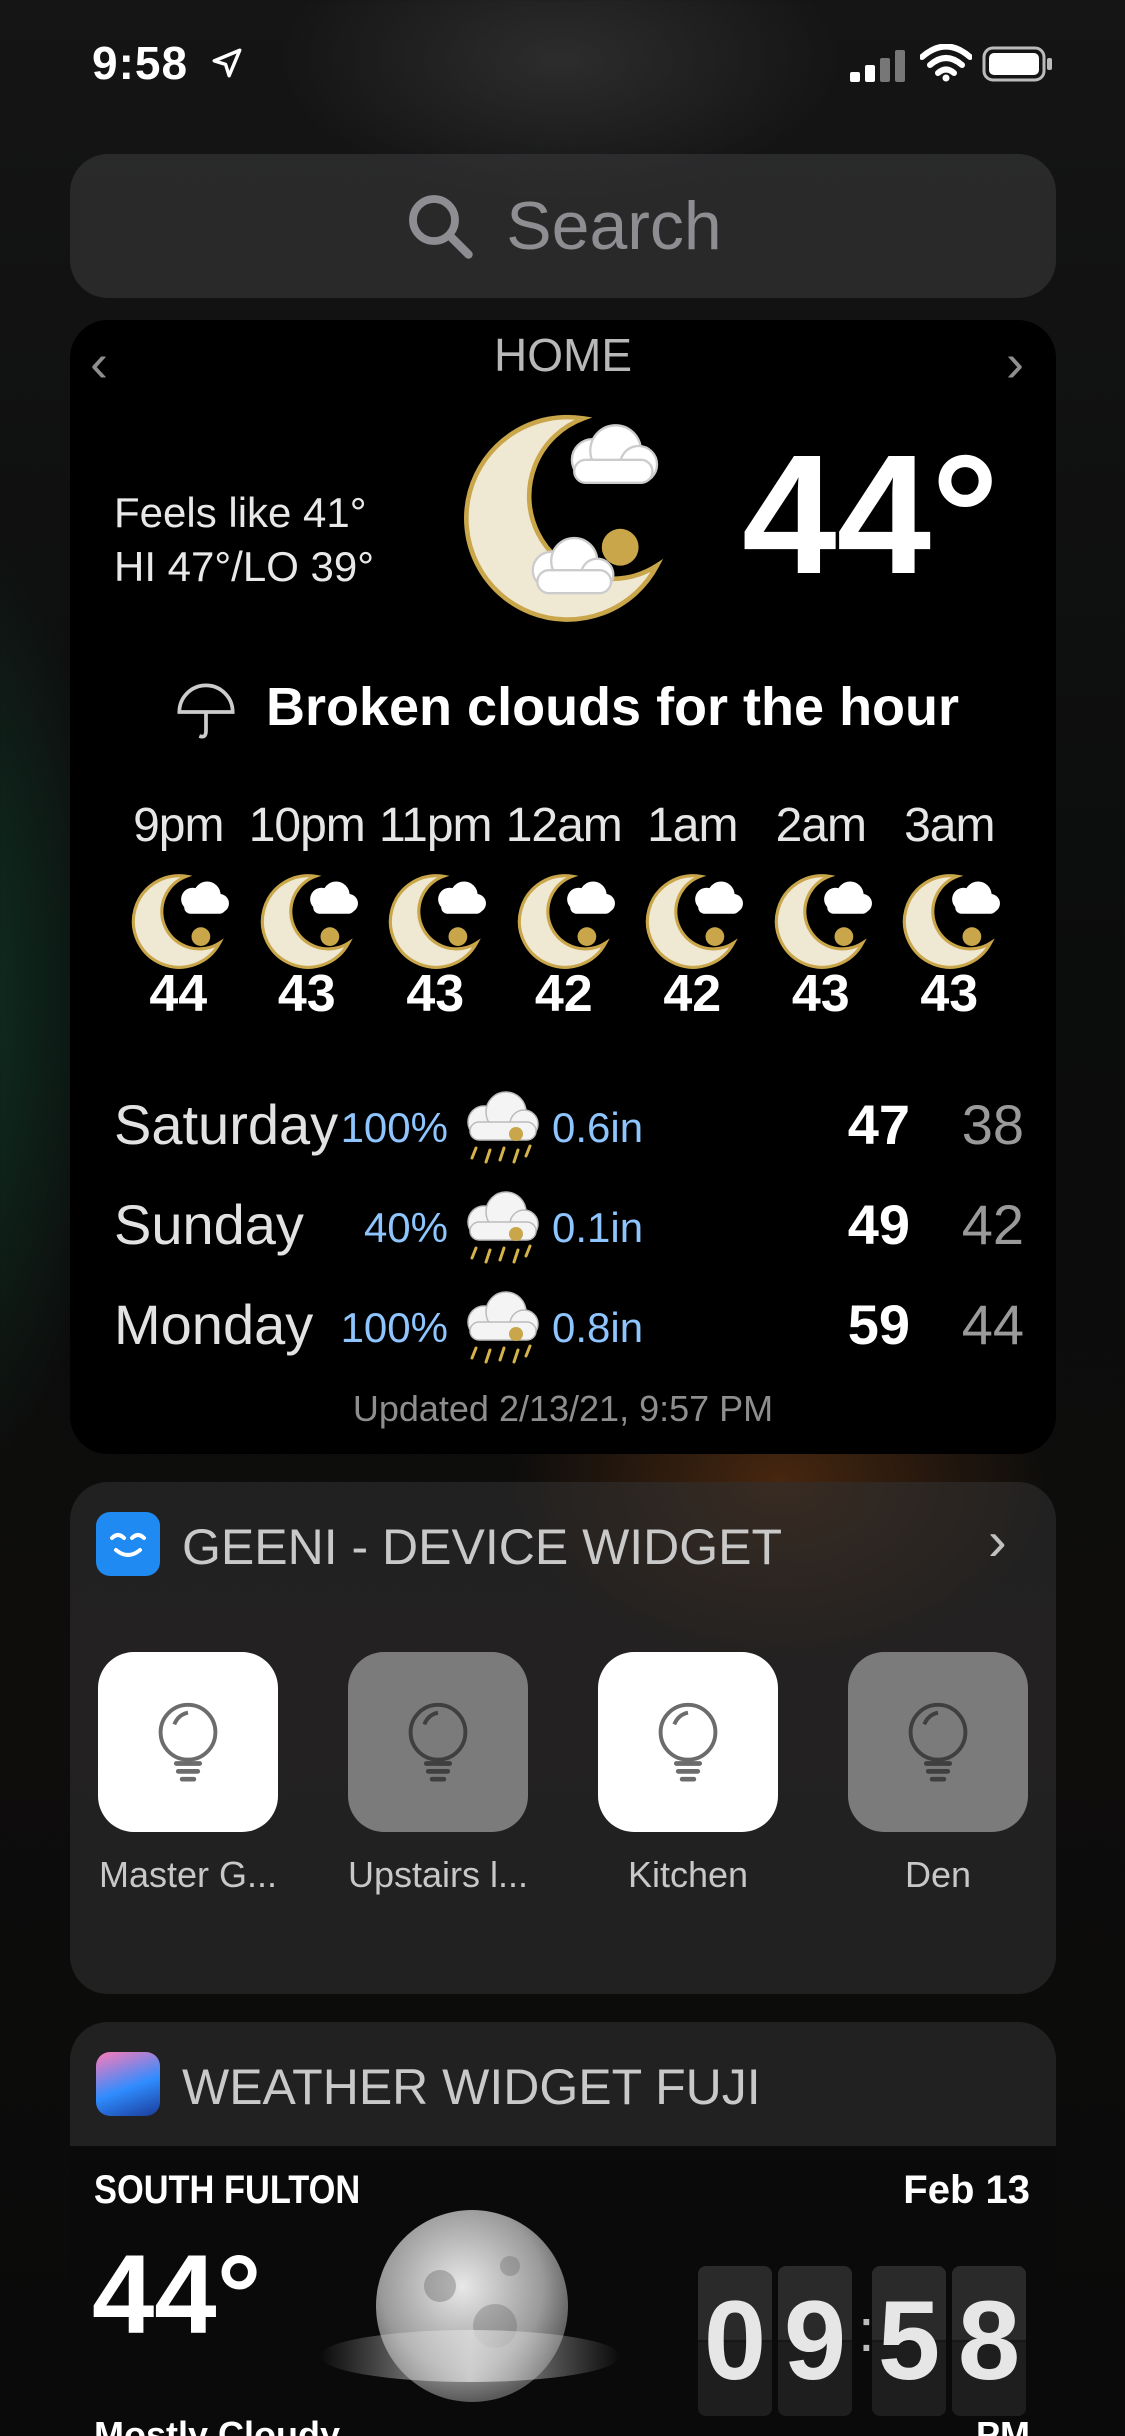 The width and height of the screenshot is (1125, 2436). Describe the element at coordinates (209, 1224) in the screenshot. I see `day-name: Sunday` at that location.